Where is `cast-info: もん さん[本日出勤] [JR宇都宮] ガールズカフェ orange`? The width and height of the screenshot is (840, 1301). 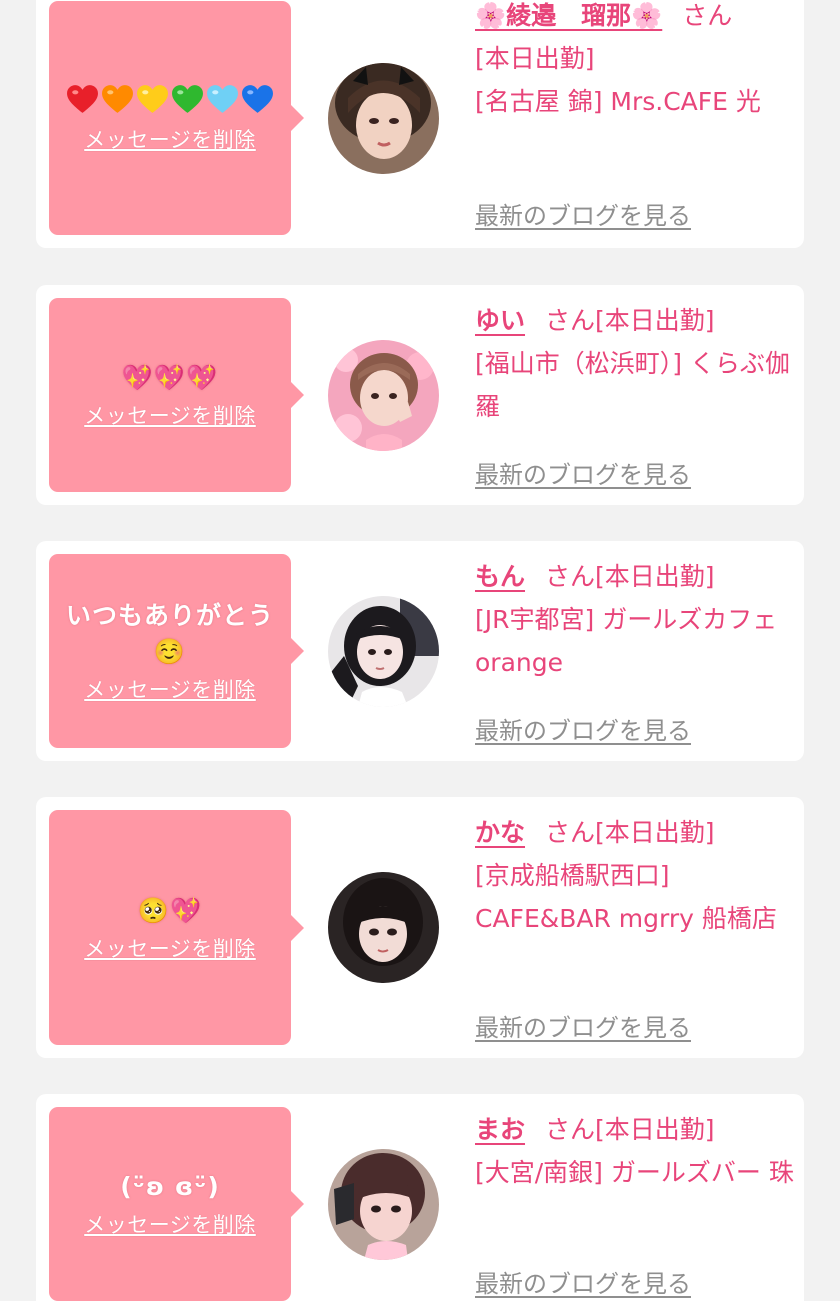
cast-info: もん さん[本日出勤] [JR宇都宮] ガールズカフェ orange is located at coordinates (635, 619).